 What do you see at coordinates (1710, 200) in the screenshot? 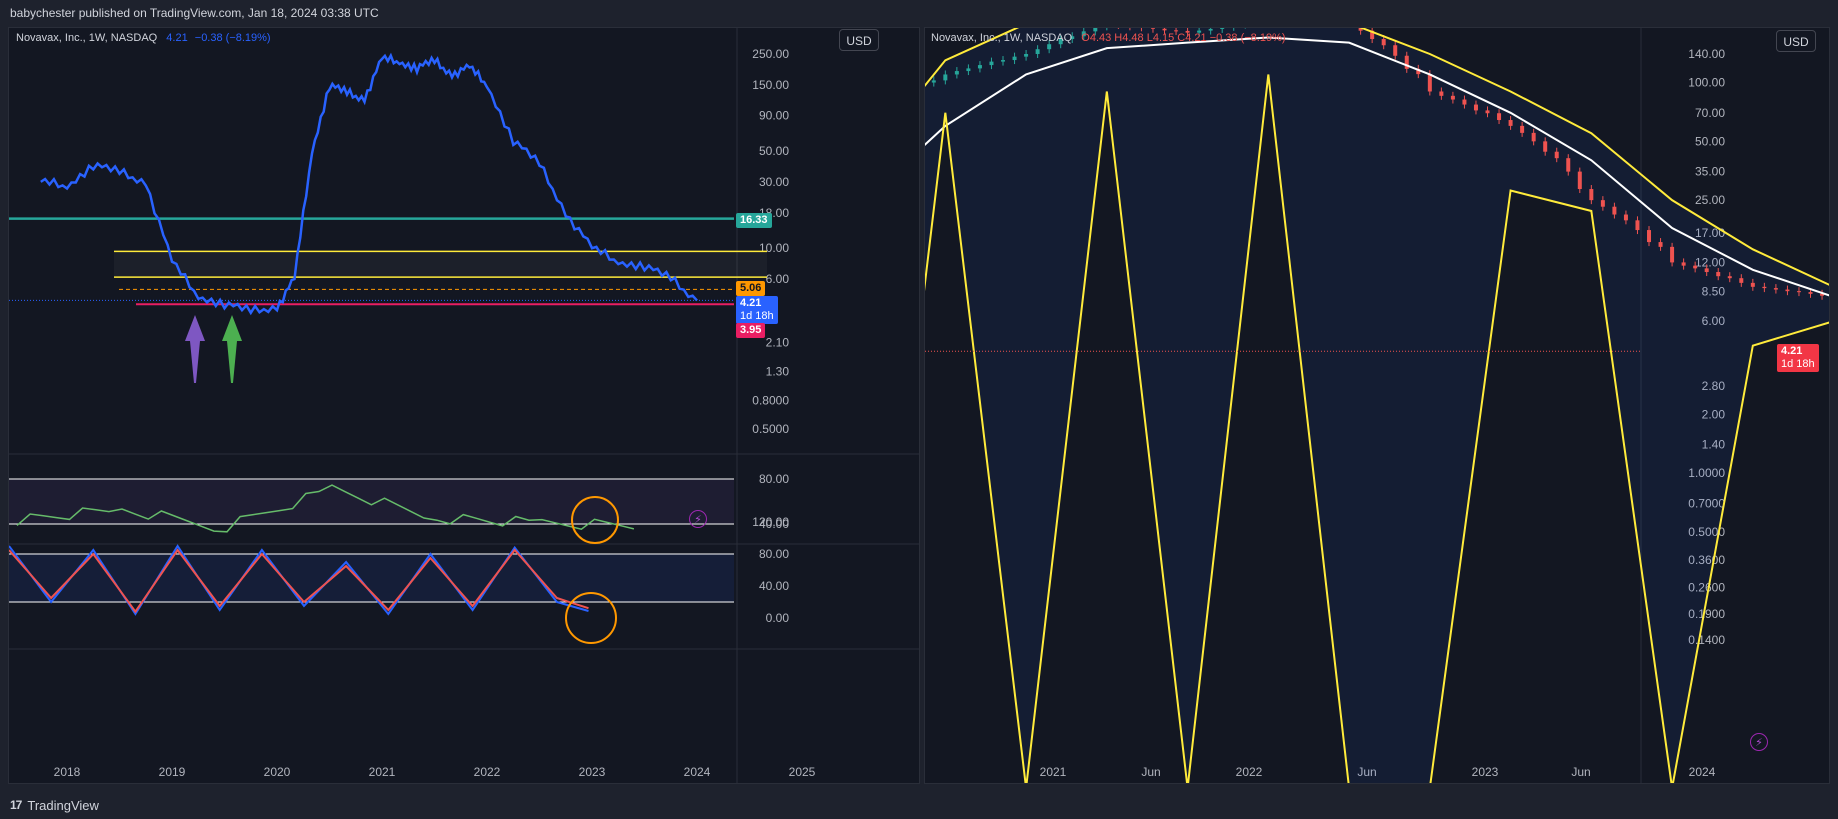
I see `price-axis-tick: 25.00` at bounding box center [1710, 200].